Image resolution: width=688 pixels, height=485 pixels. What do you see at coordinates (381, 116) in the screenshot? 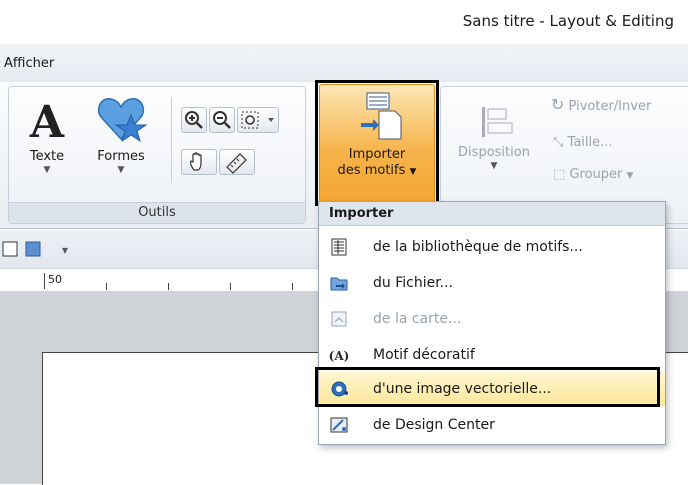
I see `import-patterns-icon` at bounding box center [381, 116].